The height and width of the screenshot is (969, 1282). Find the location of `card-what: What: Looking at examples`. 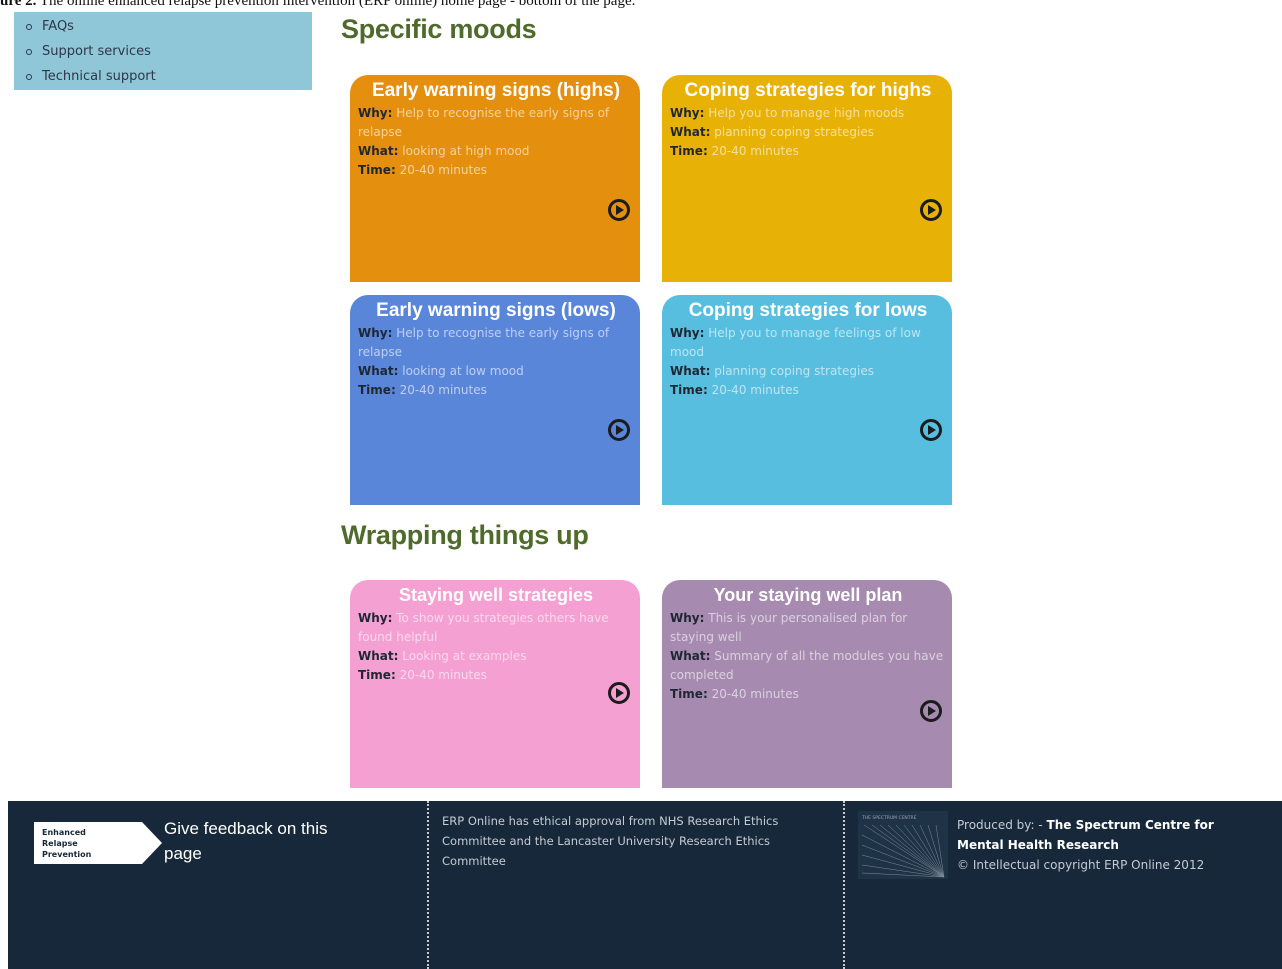

card-what: What: Looking at examples is located at coordinates (496, 656).